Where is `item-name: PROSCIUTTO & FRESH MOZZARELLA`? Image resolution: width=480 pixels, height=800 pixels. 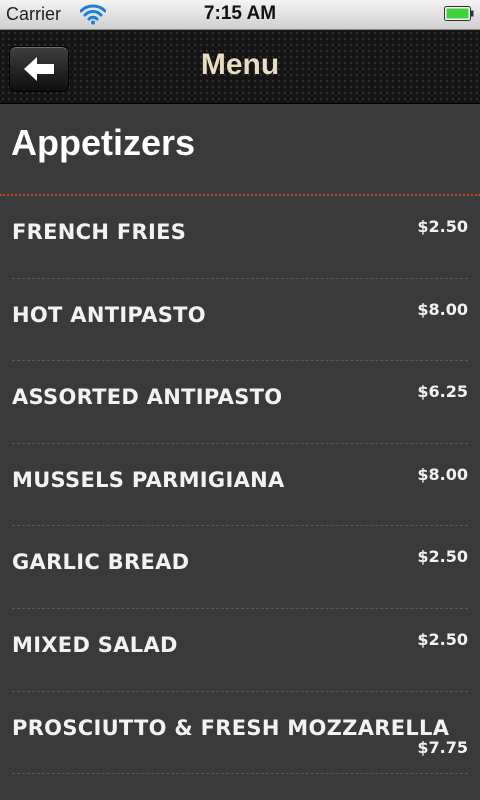 item-name: PROSCIUTTO & FRESH MOZZARELLA is located at coordinates (231, 727).